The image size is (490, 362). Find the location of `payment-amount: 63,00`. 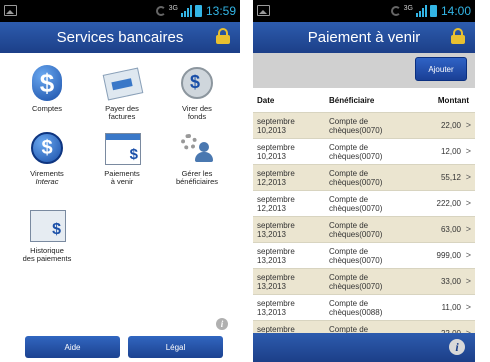

payment-amount: 63,00 is located at coordinates (450, 229).